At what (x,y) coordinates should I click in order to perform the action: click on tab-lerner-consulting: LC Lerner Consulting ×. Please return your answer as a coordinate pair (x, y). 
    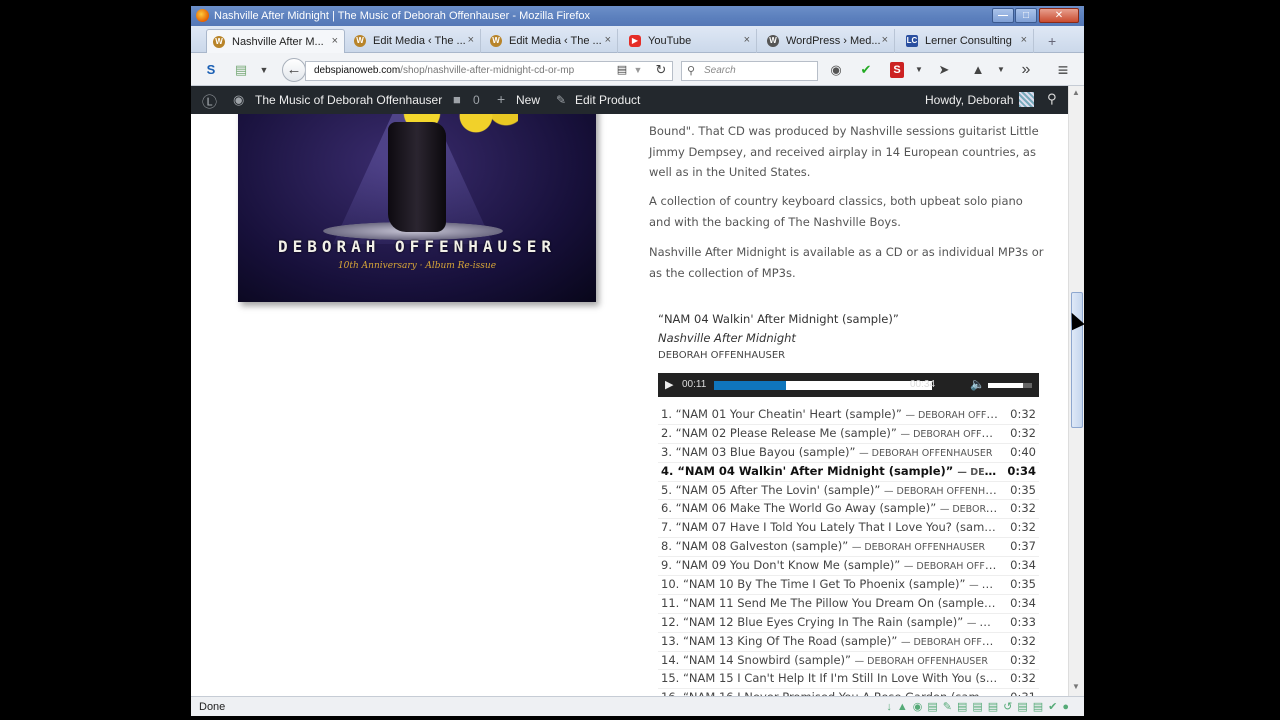
    Looking at the image, I should click on (967, 41).